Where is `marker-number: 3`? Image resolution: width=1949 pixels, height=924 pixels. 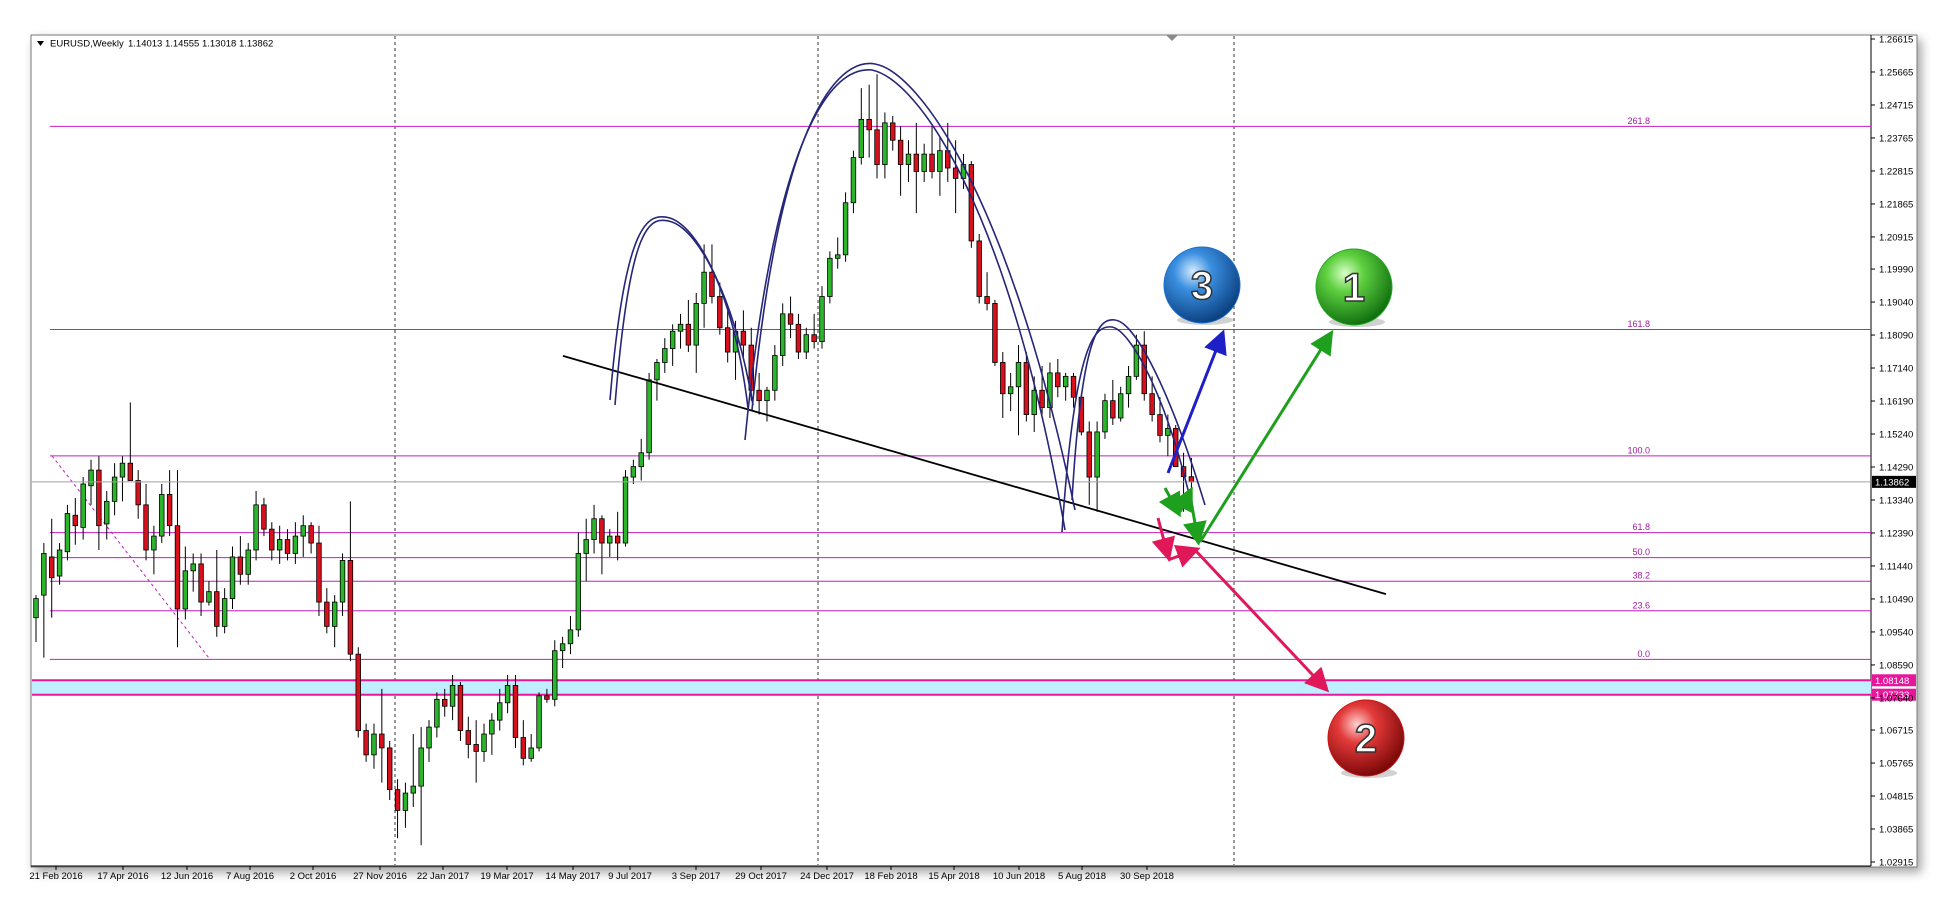 marker-number: 3 is located at coordinates (1202, 286).